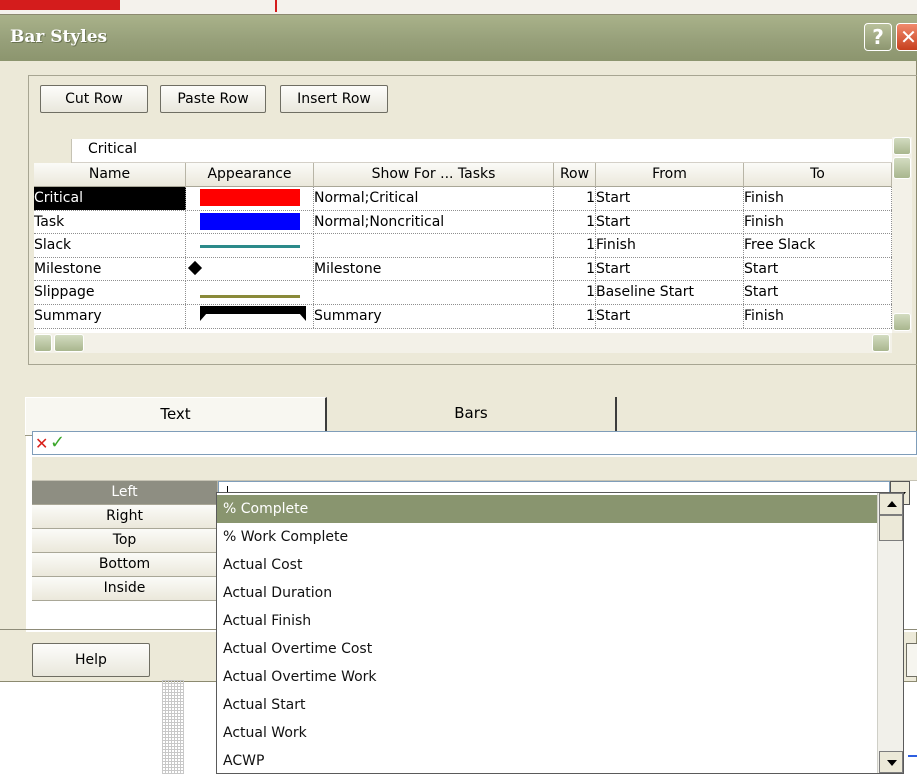  Describe the element at coordinates (250, 175) in the screenshot. I see `header-appearance: Appearance` at that location.